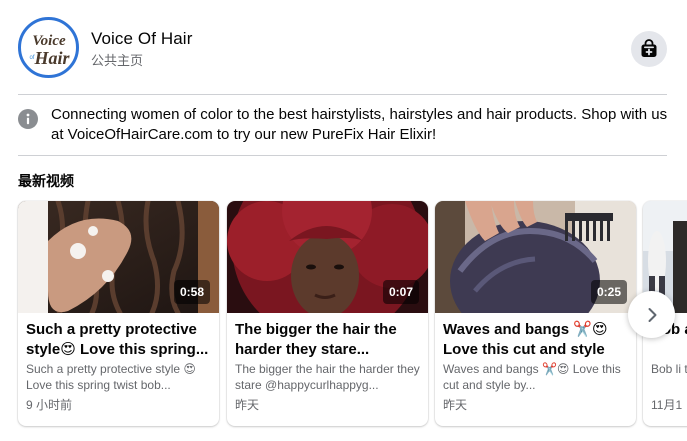  I want to click on carousel-next-button, so click(651, 314).